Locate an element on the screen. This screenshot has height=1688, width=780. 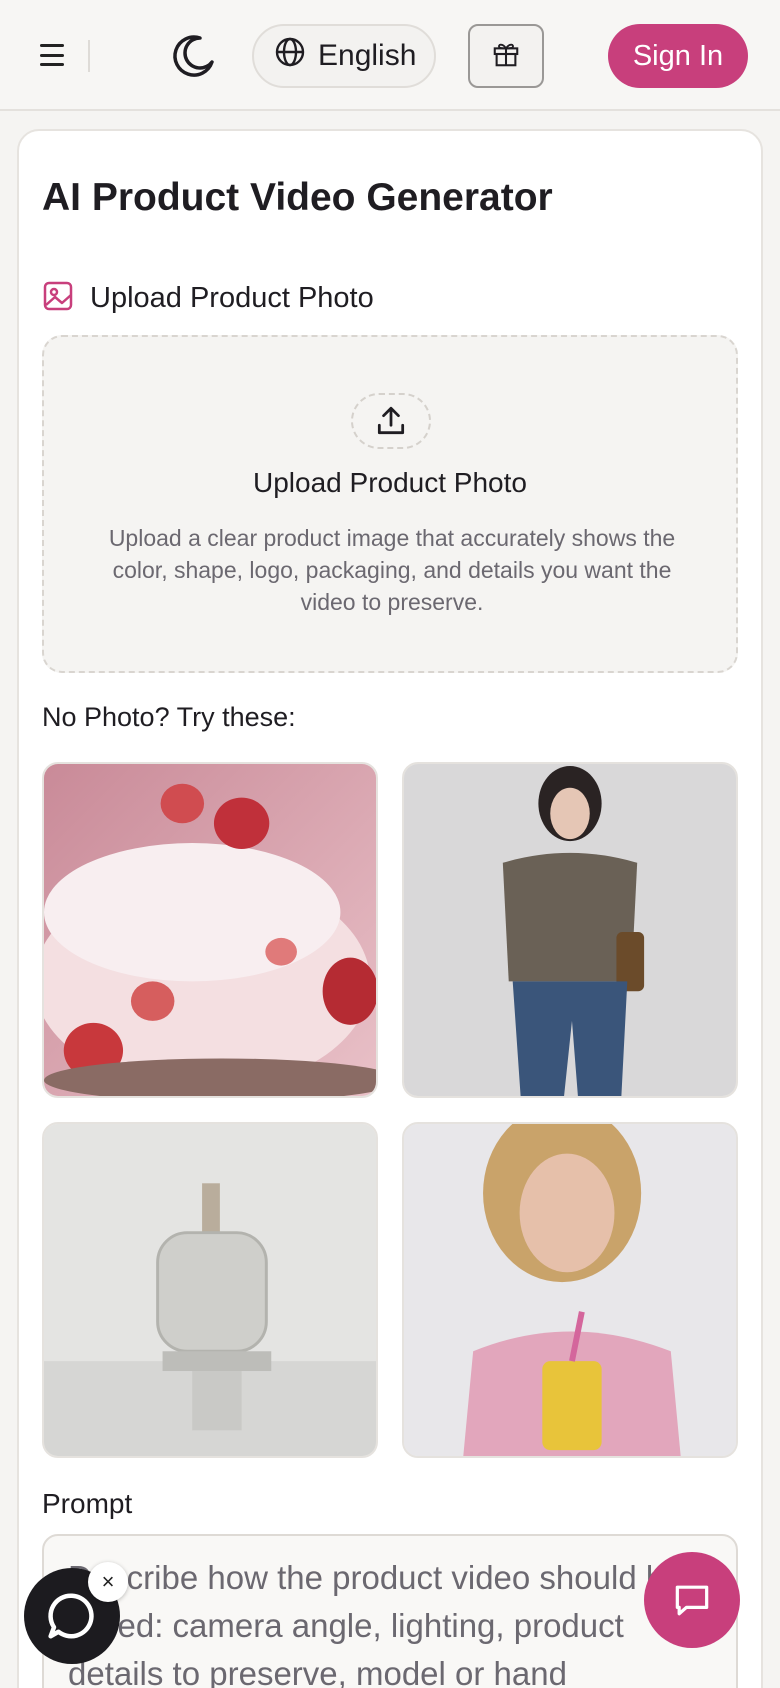
hamburger-menu-icon is located at coordinates (52, 55).